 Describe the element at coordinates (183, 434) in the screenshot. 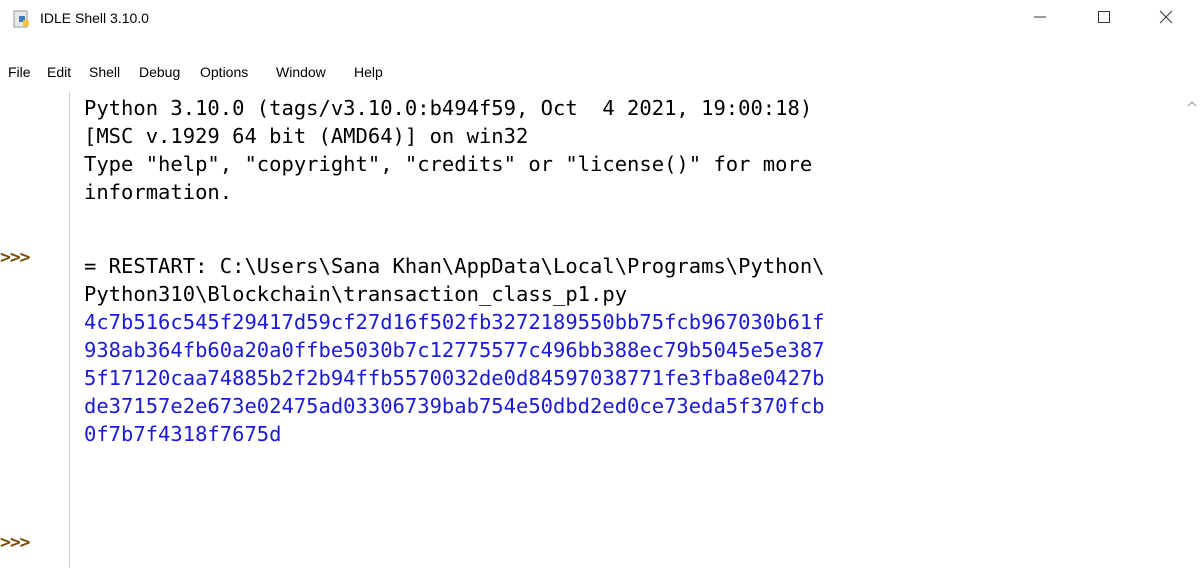

I see `output-line: 0f7b7f4318f7675d` at that location.